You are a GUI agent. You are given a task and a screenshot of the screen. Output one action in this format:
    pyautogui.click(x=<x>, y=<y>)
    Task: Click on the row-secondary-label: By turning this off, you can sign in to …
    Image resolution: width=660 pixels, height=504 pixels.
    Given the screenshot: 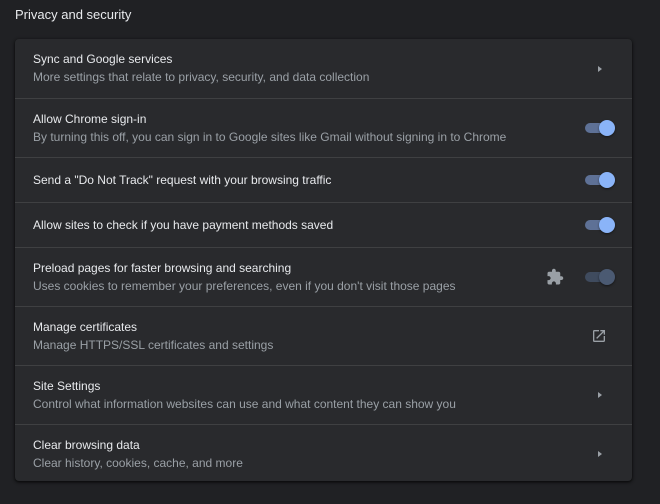 What is the action you would take?
    pyautogui.click(x=270, y=136)
    